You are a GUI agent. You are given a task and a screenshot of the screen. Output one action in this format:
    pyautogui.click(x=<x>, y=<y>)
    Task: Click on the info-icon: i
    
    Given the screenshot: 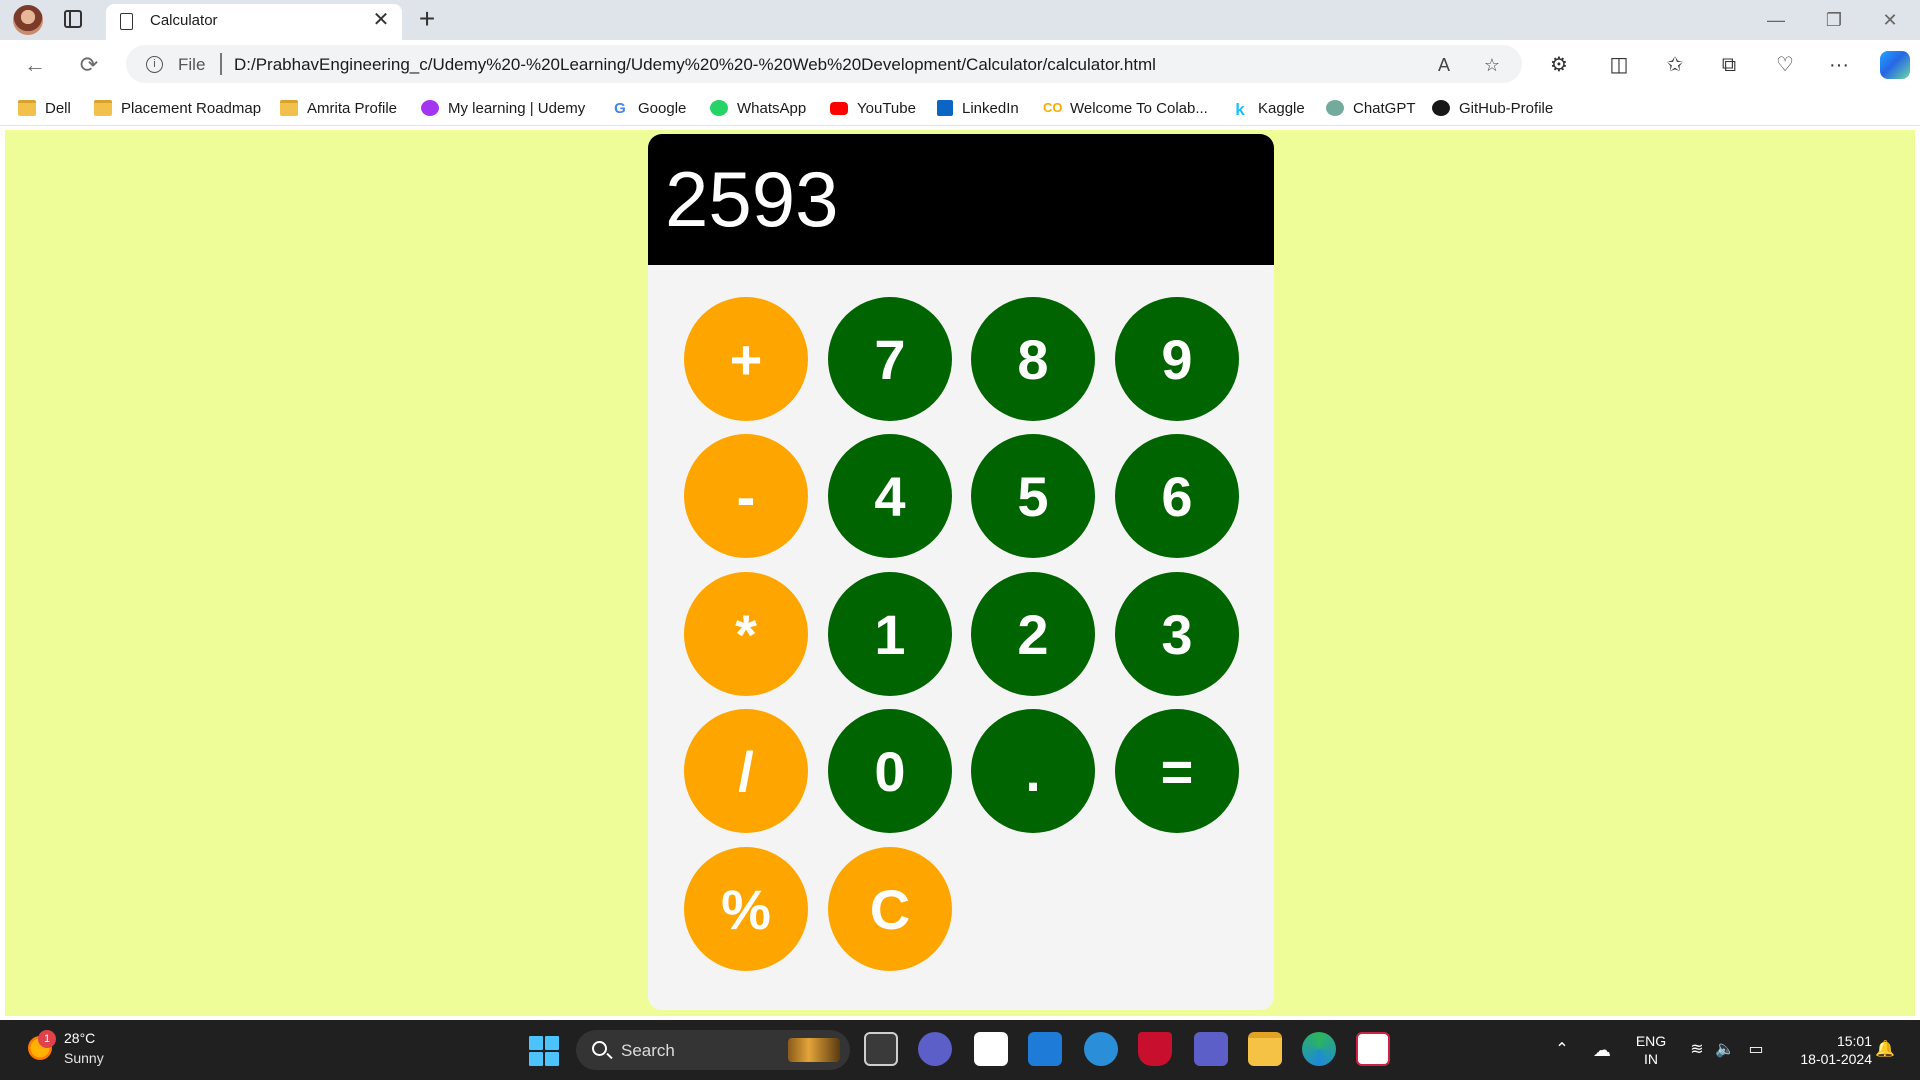 What is the action you would take?
    pyautogui.click(x=154, y=64)
    